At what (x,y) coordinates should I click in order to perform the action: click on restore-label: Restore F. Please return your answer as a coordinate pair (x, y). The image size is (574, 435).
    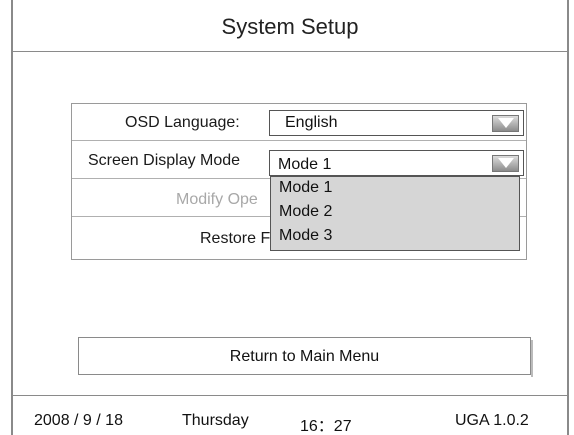
    Looking at the image, I should click on (235, 238).